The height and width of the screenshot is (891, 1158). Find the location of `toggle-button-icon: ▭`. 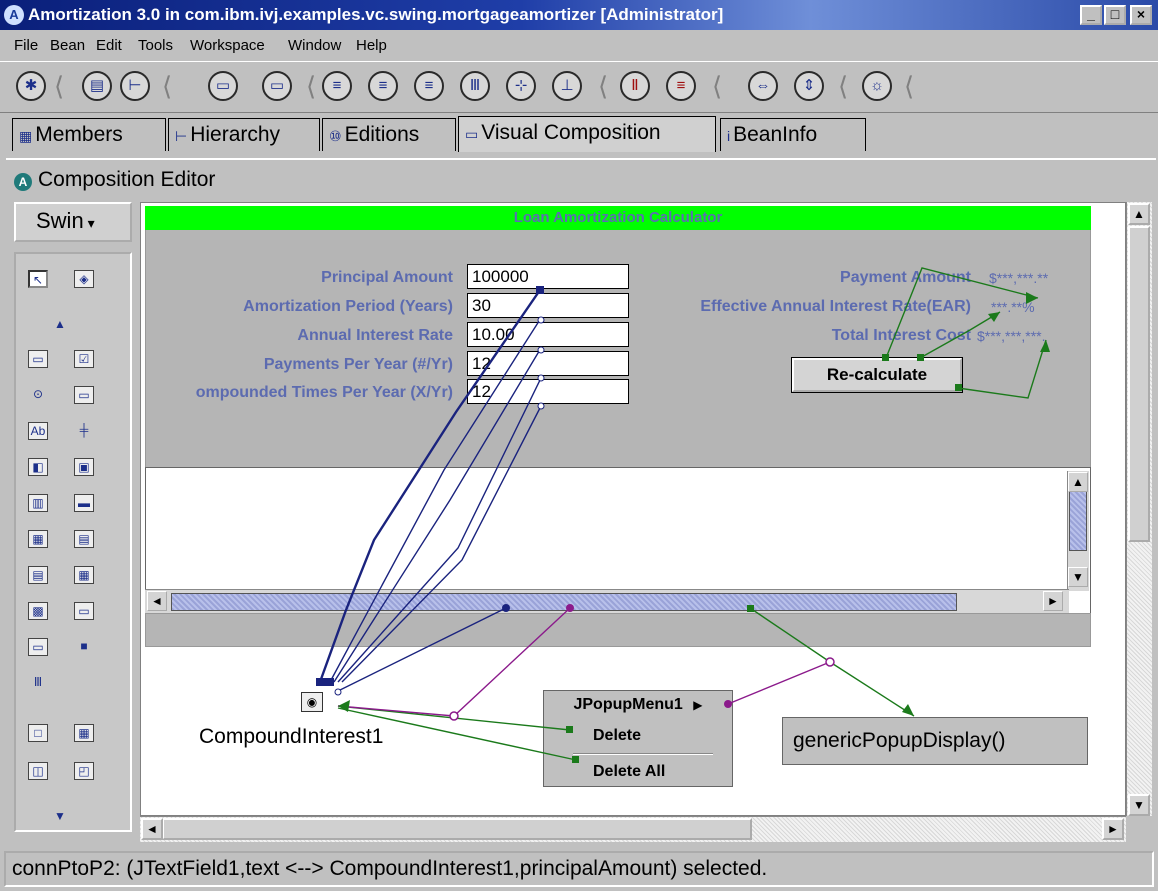

toggle-button-icon: ▭ is located at coordinates (84, 395).